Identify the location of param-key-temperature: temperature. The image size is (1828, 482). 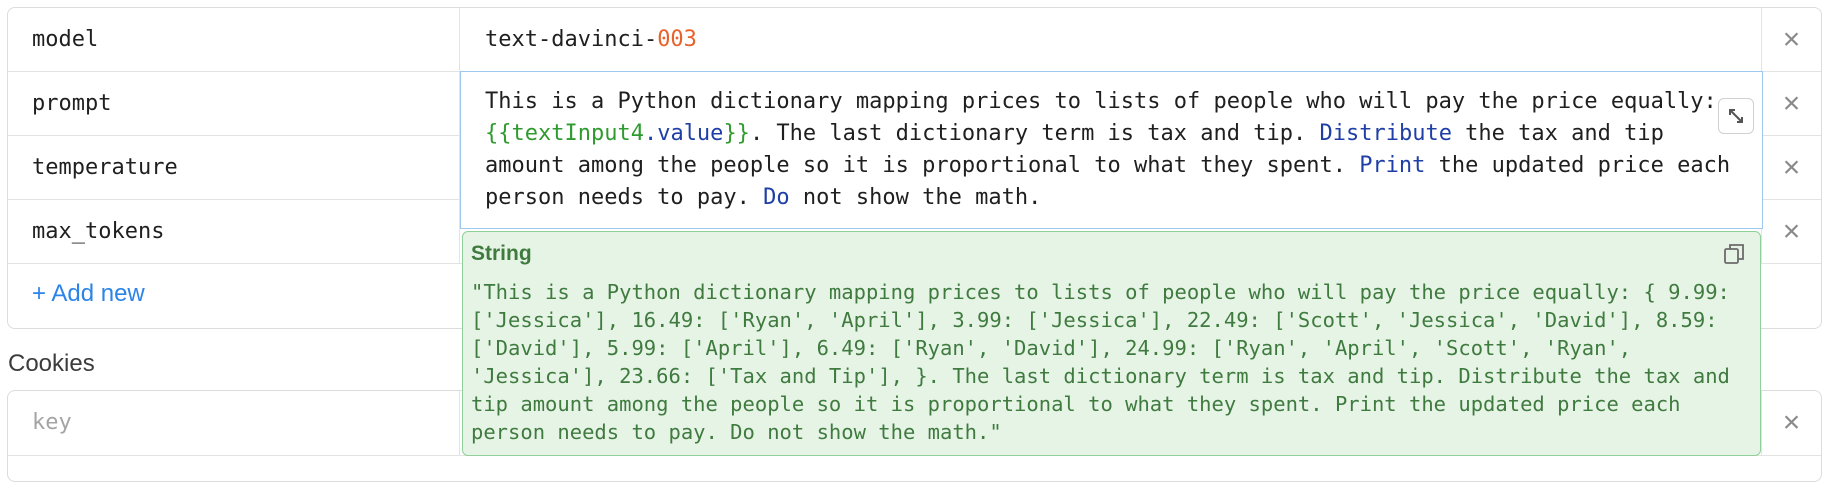
(234, 167).